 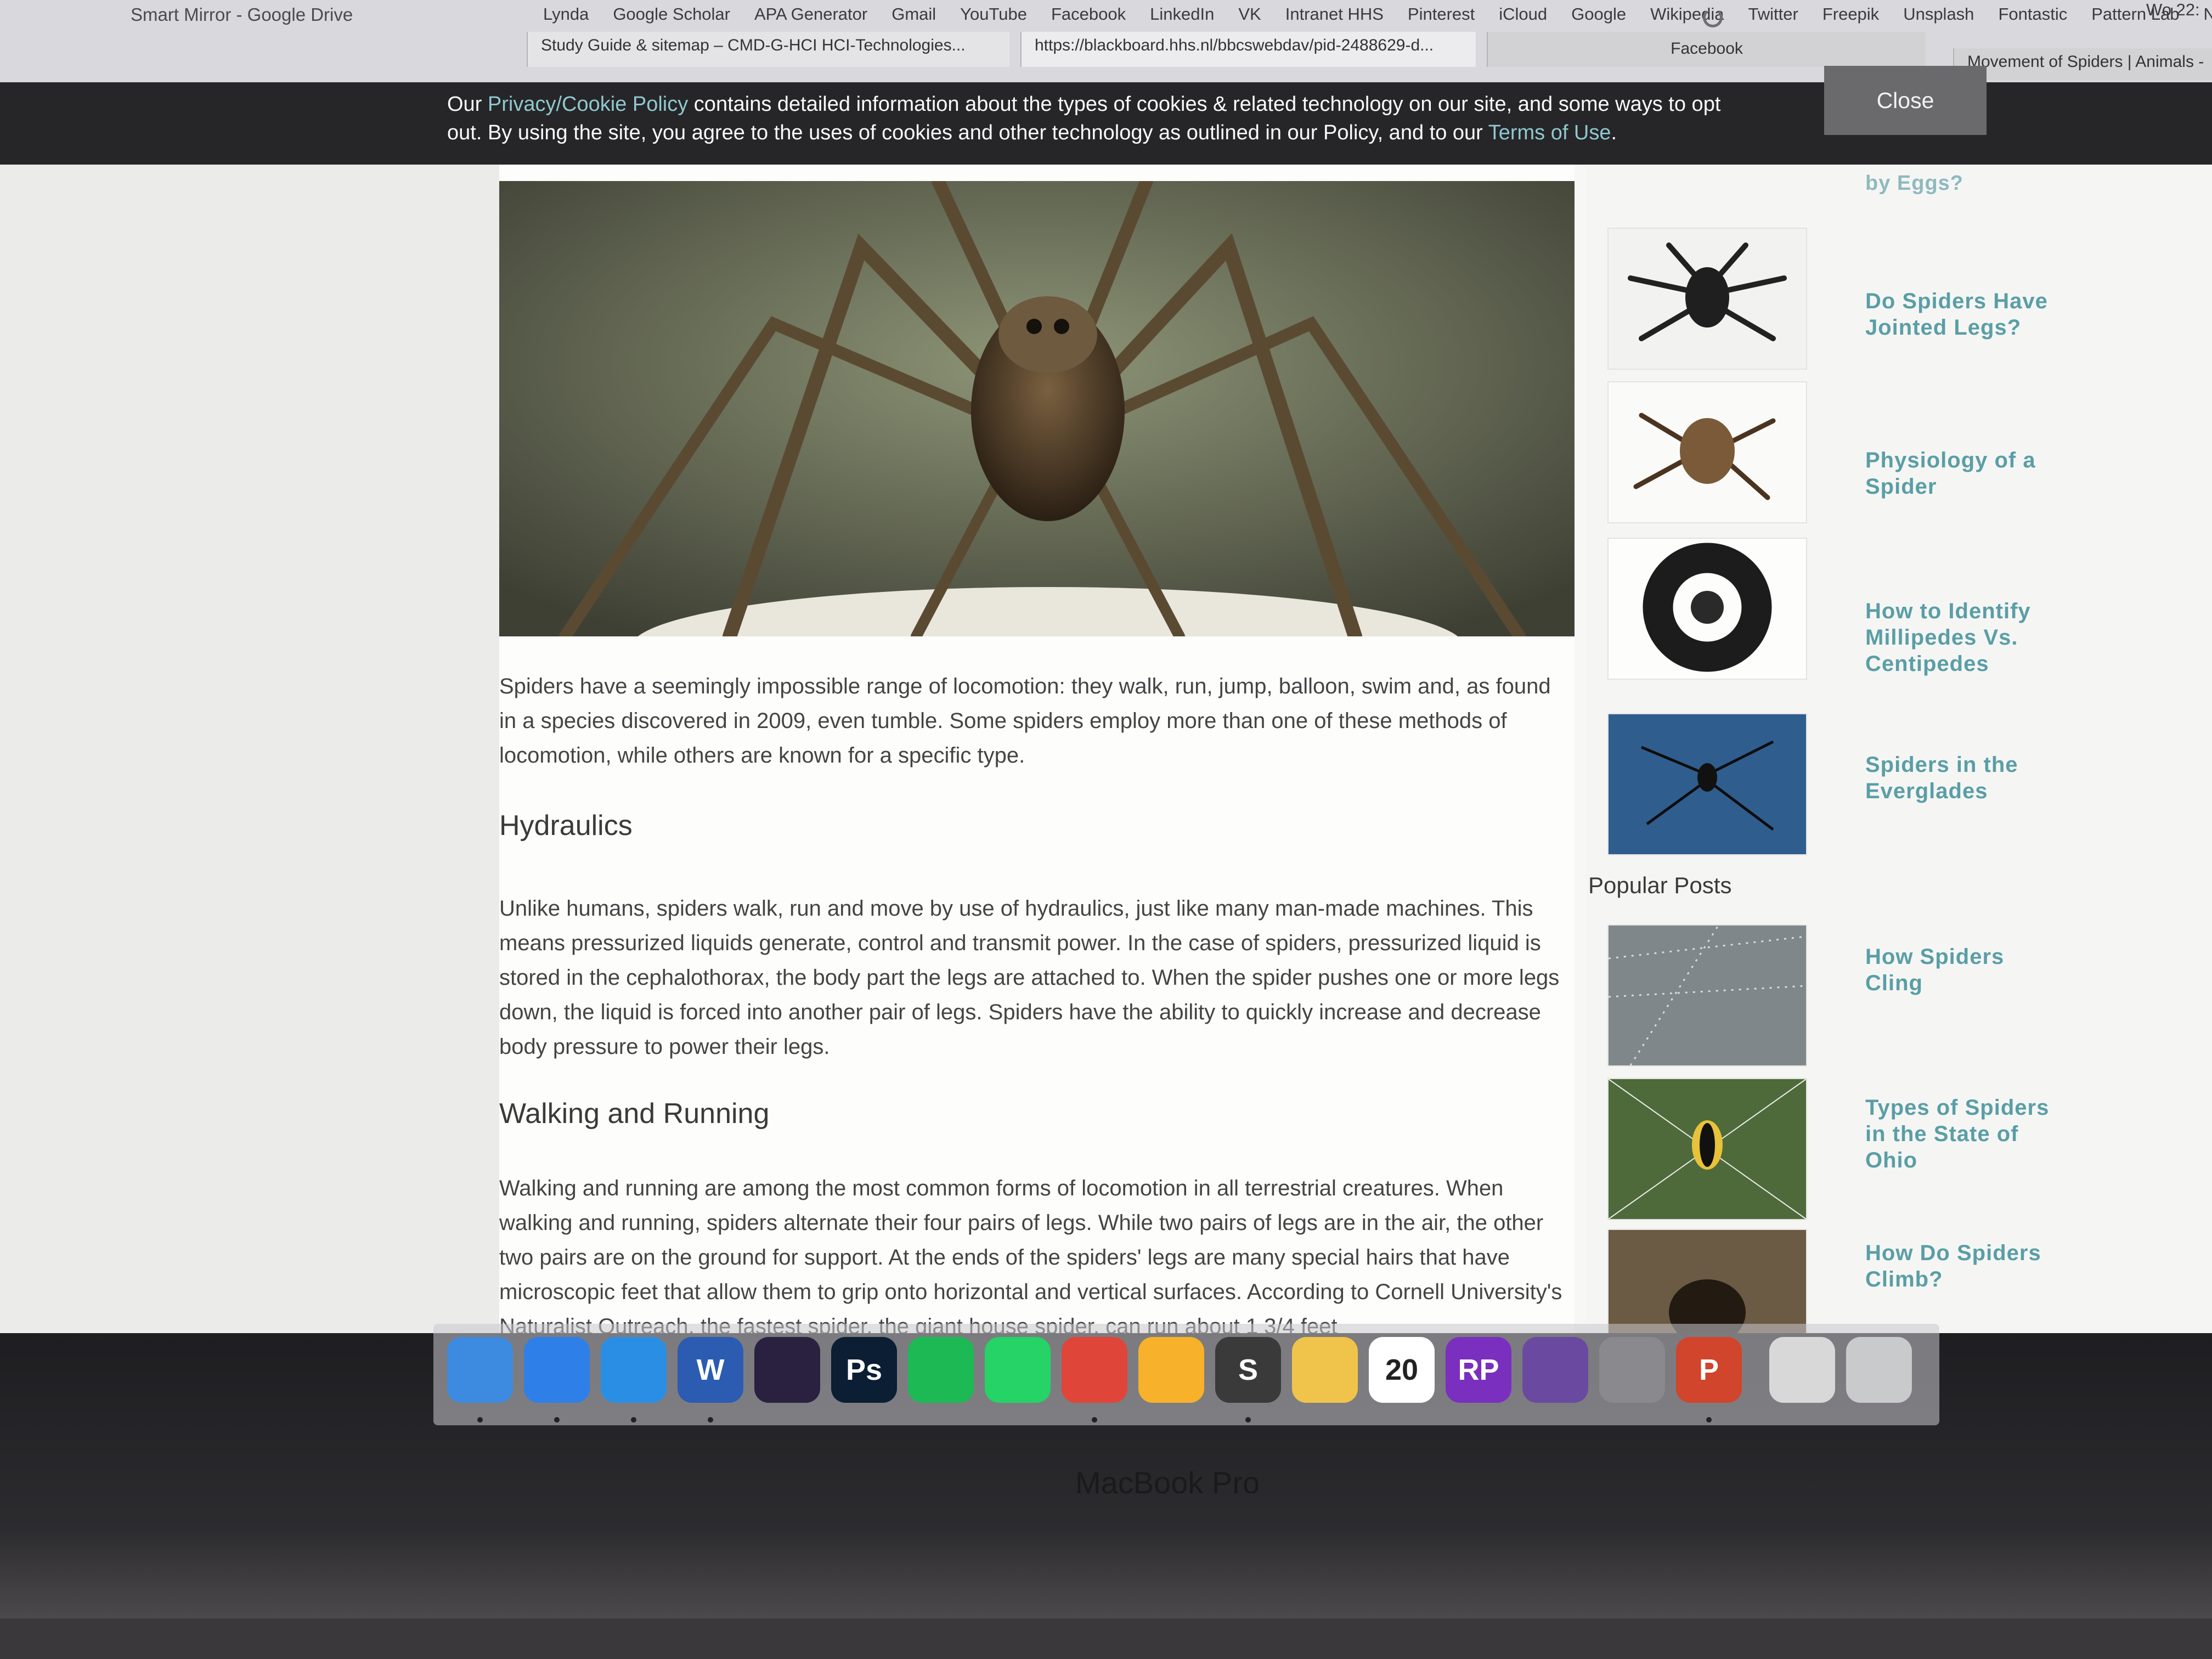 What do you see at coordinates (557, 1370) in the screenshot?
I see `app-store-icon` at bounding box center [557, 1370].